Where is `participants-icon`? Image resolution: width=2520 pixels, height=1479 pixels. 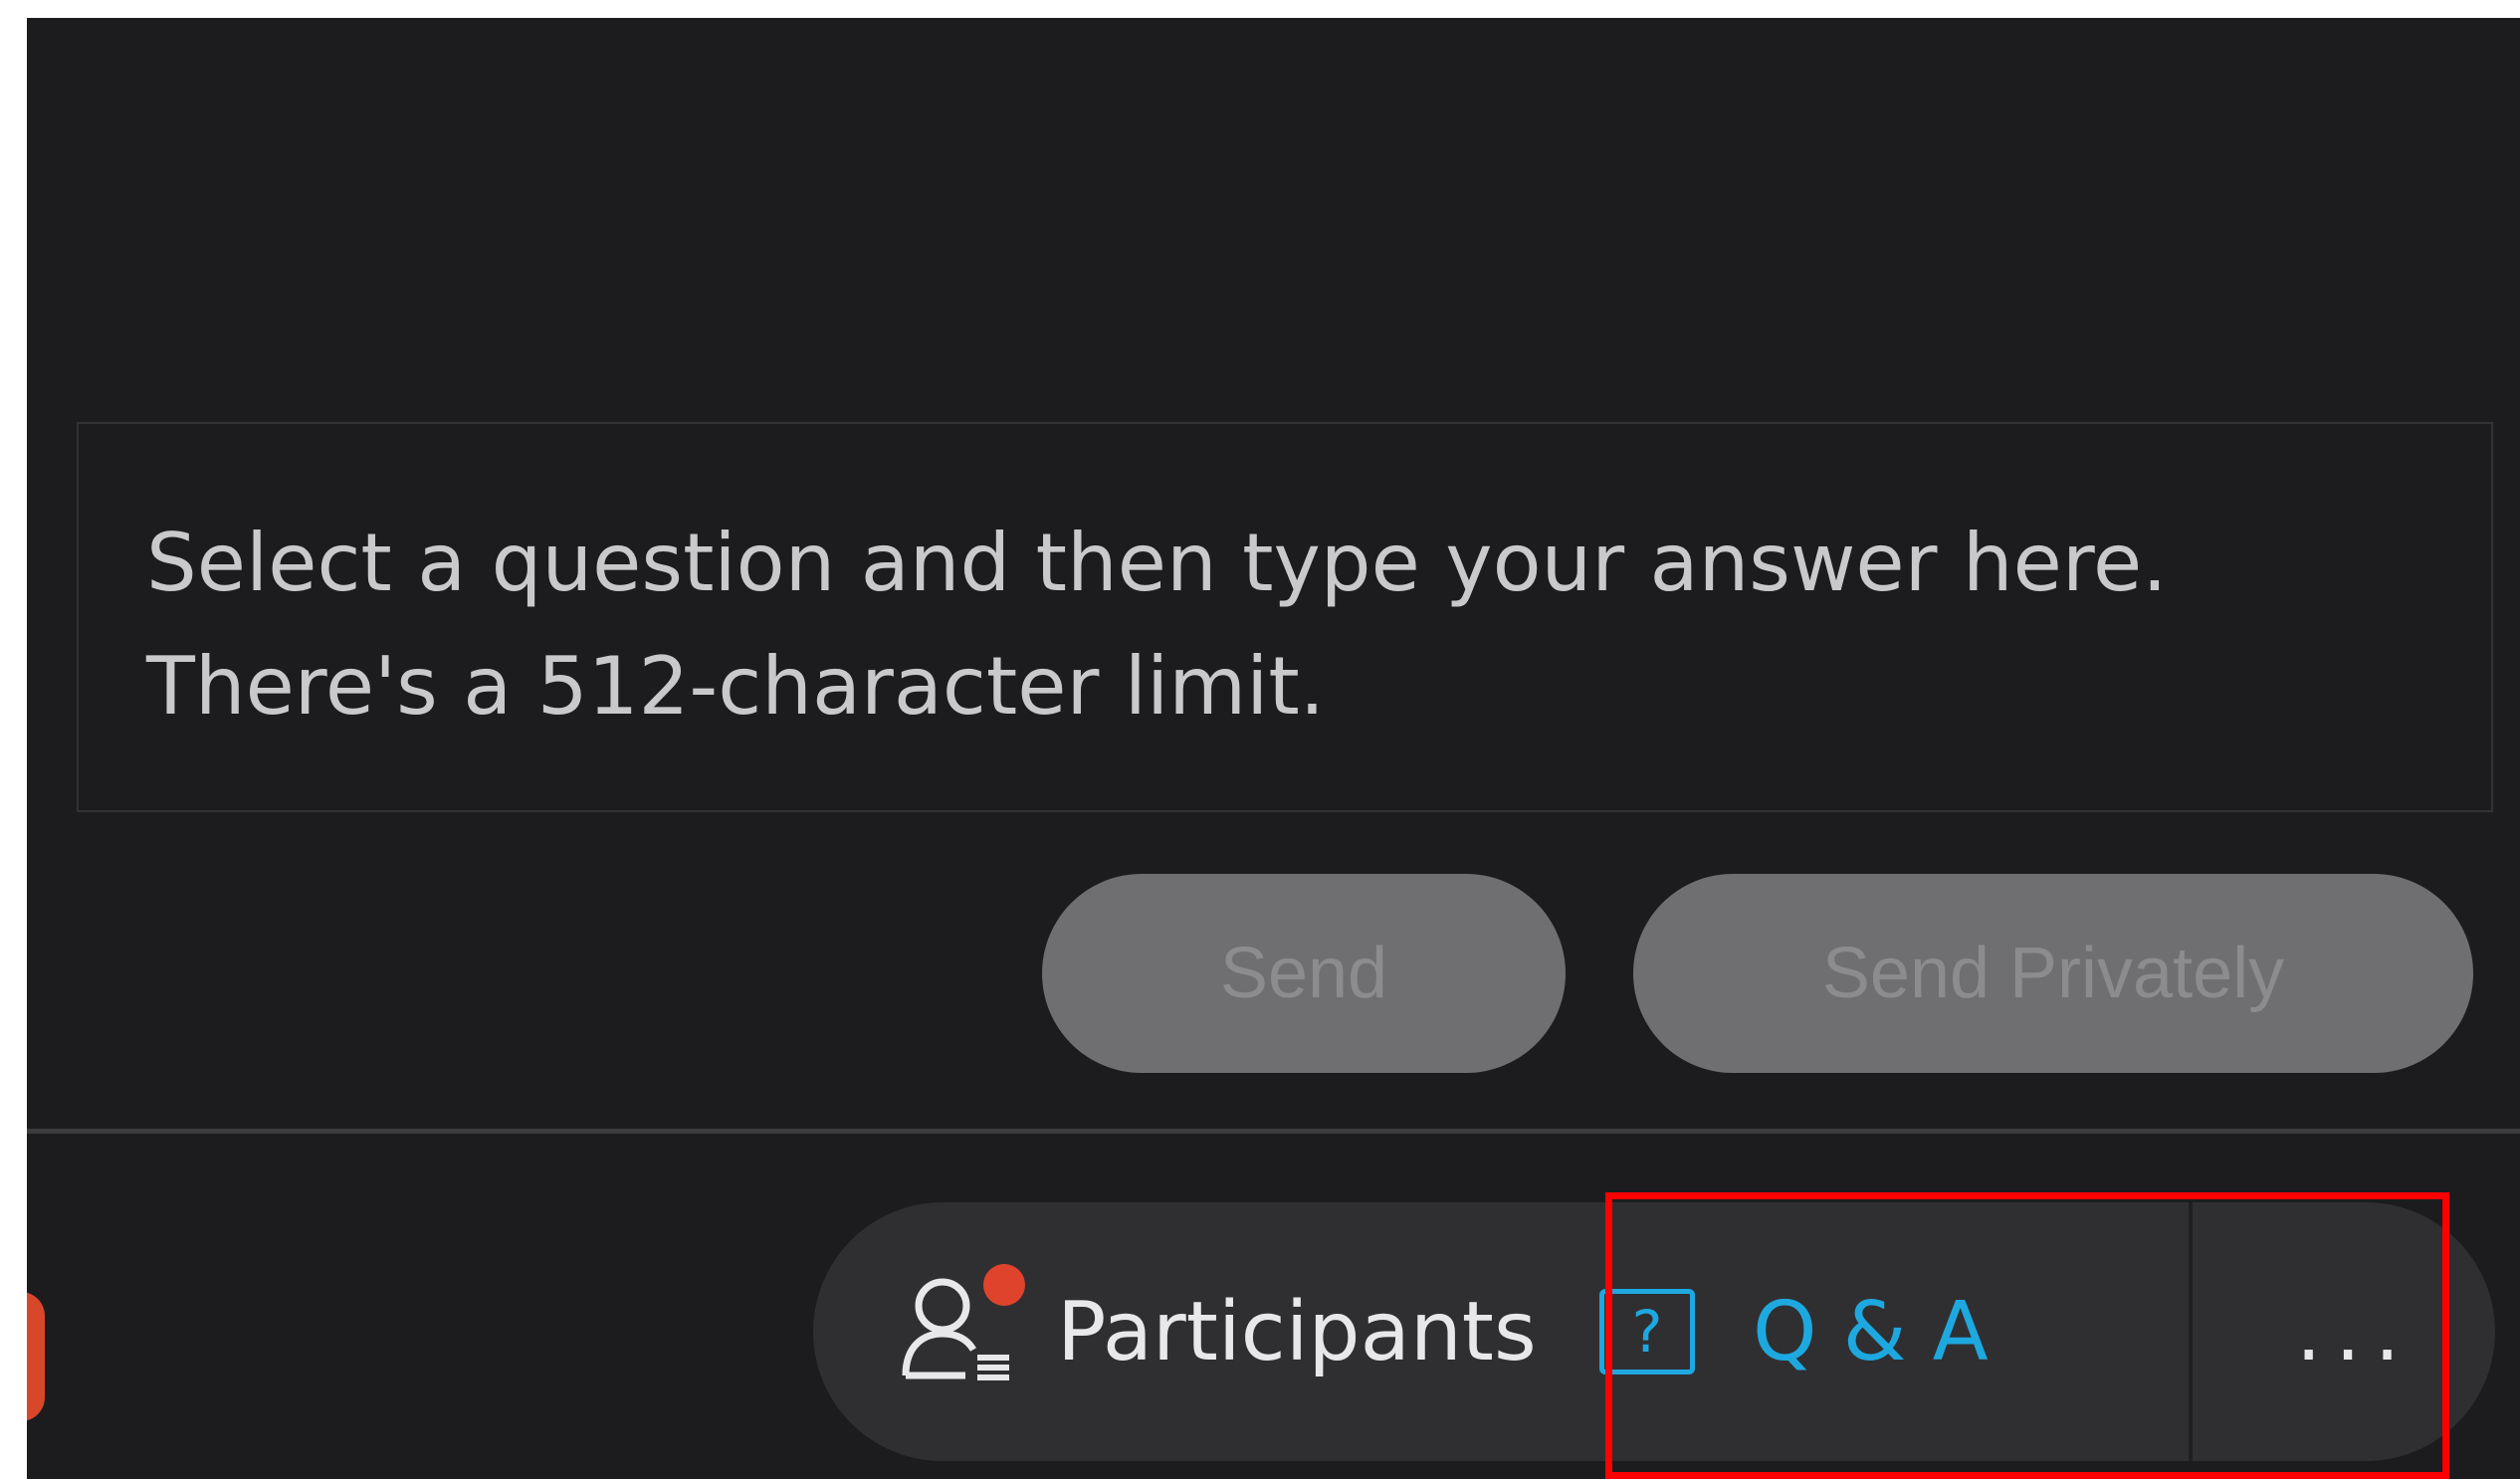
participants-icon is located at coordinates (961, 1327).